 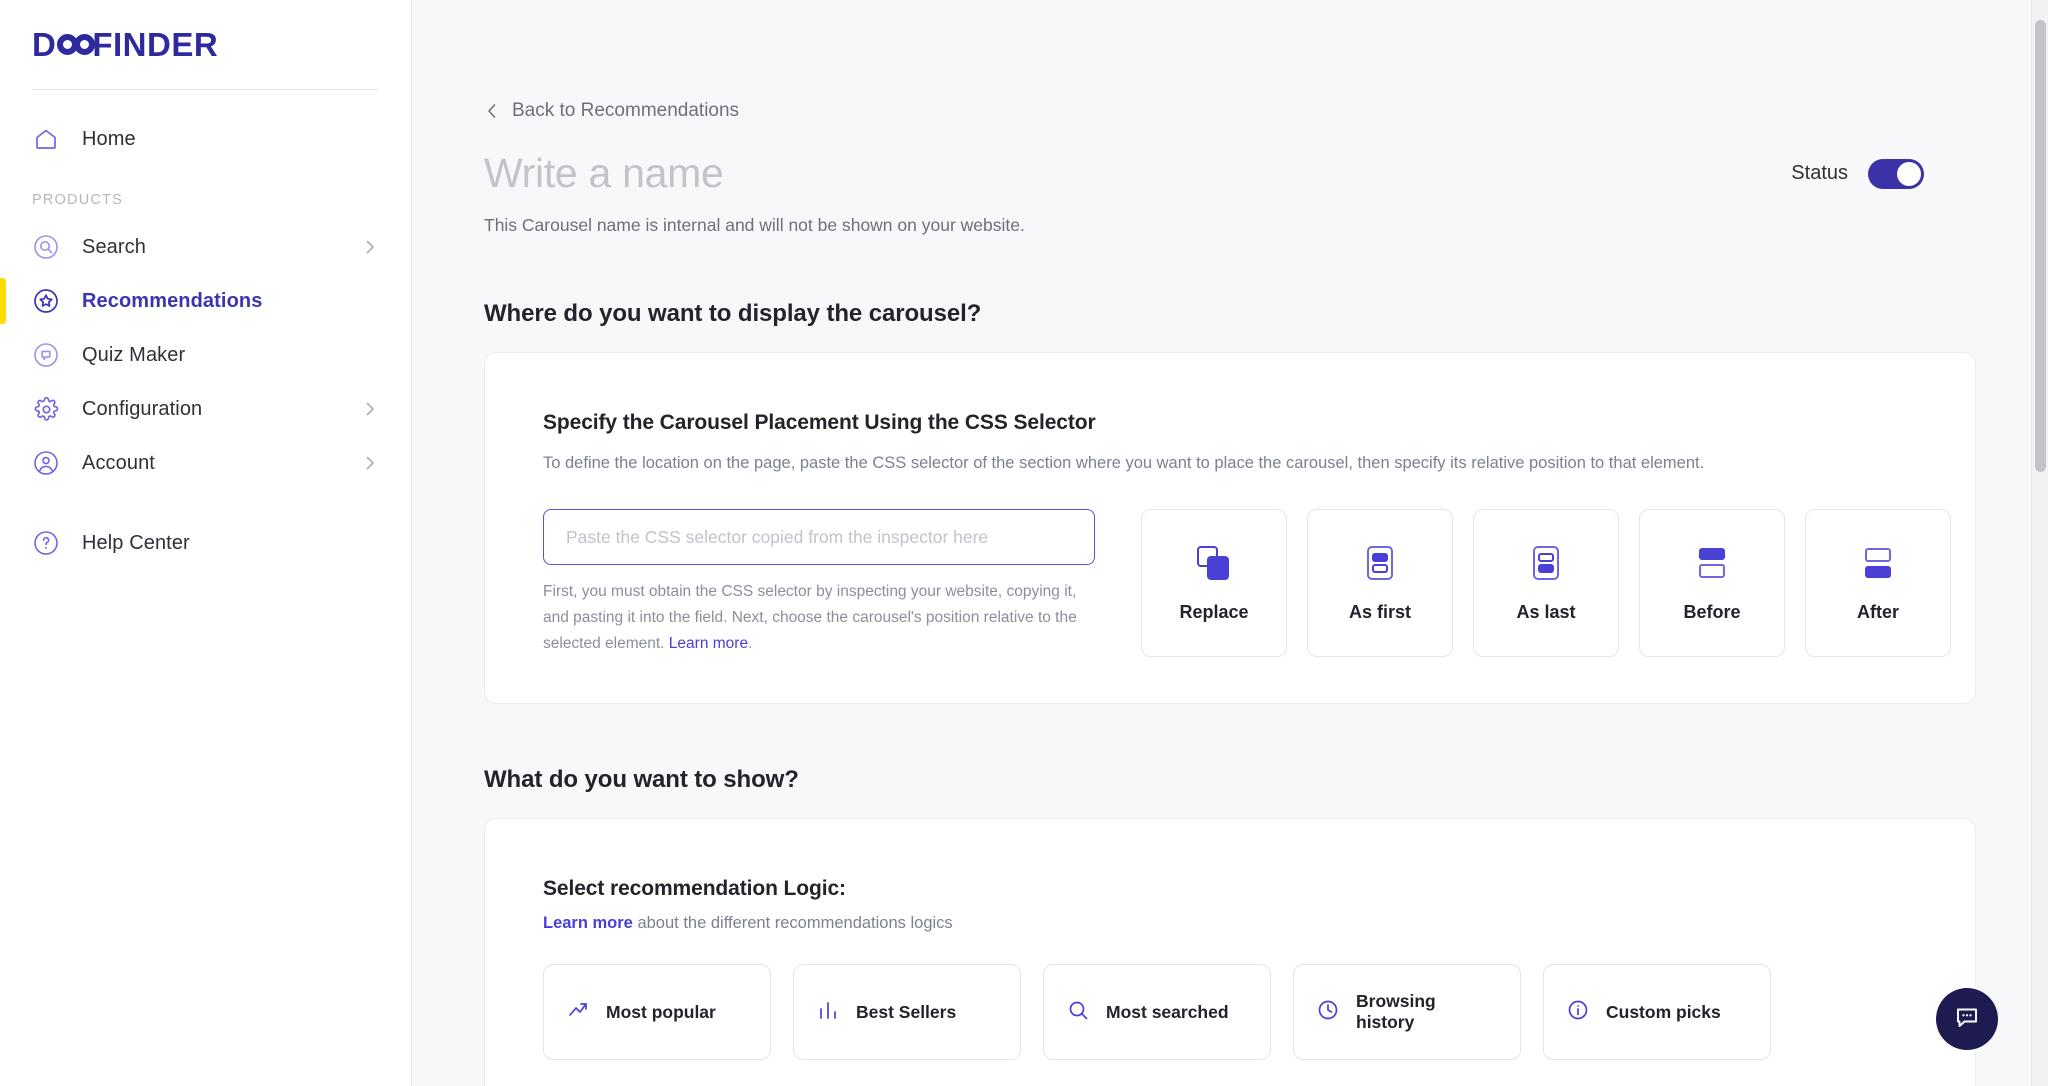 What do you see at coordinates (205, 409) in the screenshot?
I see `sidebar-item-configuration: Configuration` at bounding box center [205, 409].